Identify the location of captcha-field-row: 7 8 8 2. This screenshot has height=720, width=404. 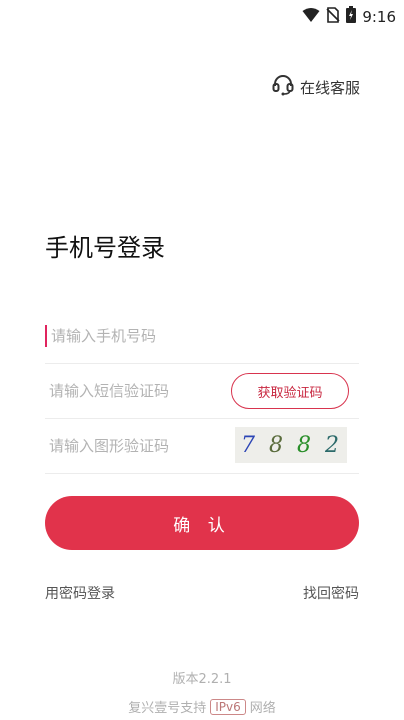
(202, 446).